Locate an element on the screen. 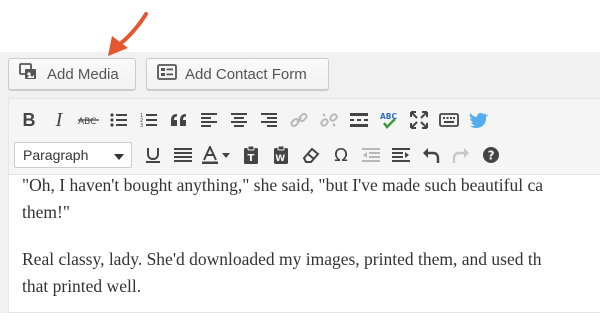 This screenshot has width=600, height=320. toolbar-row-1: B I ABC 123 ABC is located at coordinates (254, 120).